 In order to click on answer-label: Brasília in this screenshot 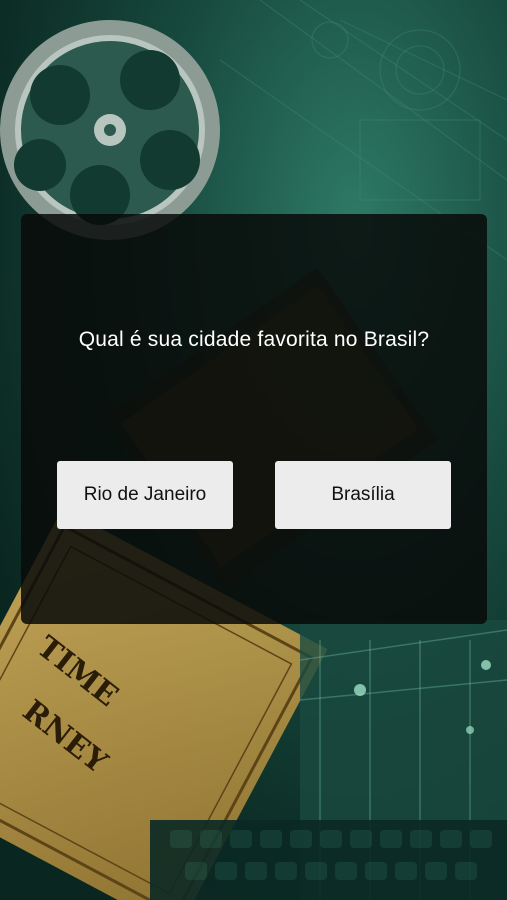, I will do `click(363, 494)`.